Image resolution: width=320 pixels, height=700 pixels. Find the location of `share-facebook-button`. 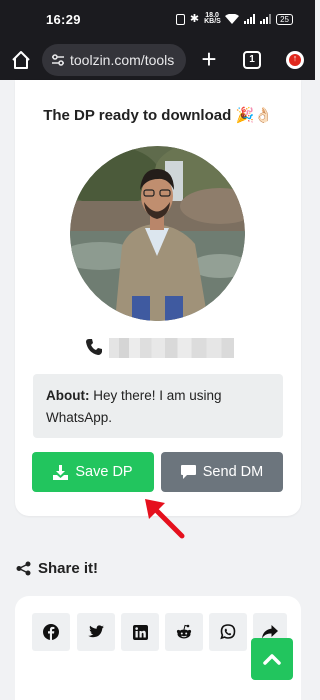

share-facebook-button is located at coordinates (51, 632).